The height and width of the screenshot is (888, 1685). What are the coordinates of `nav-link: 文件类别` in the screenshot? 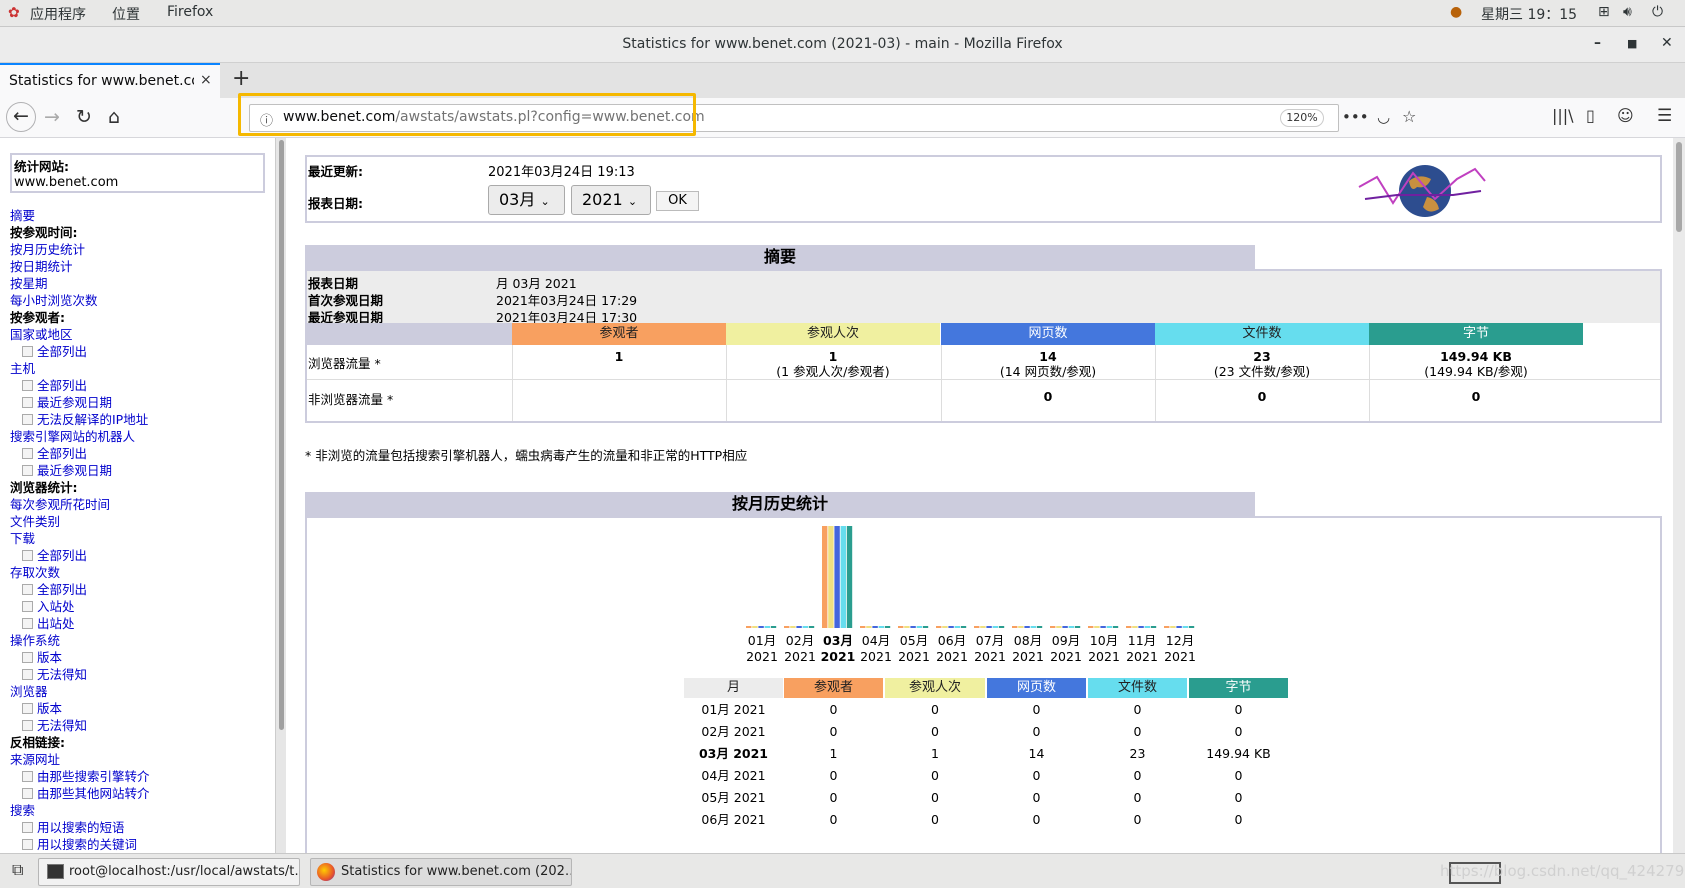 It's located at (140, 521).